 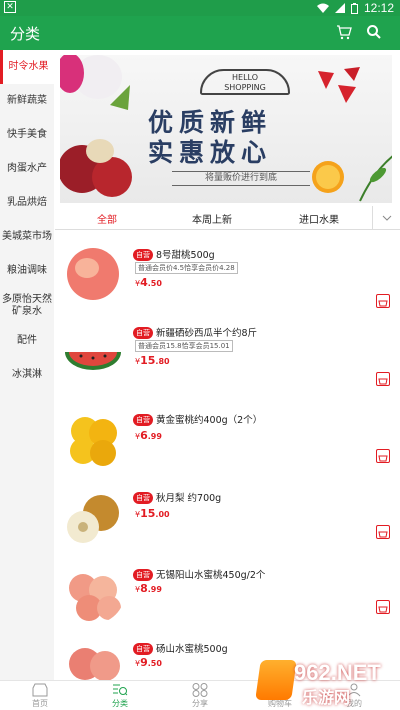 What do you see at coordinates (378, 8) in the screenshot?
I see `status-time: 12:12` at bounding box center [378, 8].